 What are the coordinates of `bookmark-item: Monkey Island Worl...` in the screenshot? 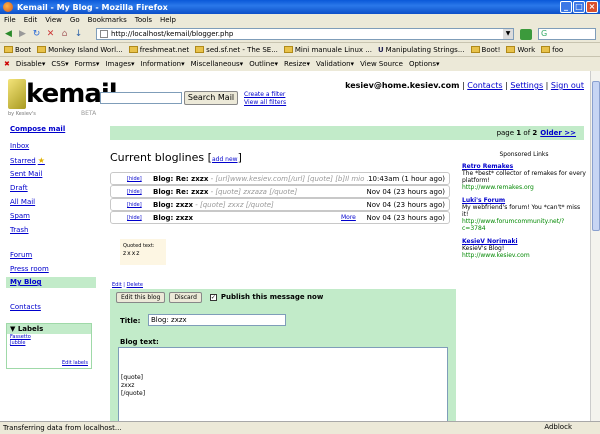 It's located at (80, 50).